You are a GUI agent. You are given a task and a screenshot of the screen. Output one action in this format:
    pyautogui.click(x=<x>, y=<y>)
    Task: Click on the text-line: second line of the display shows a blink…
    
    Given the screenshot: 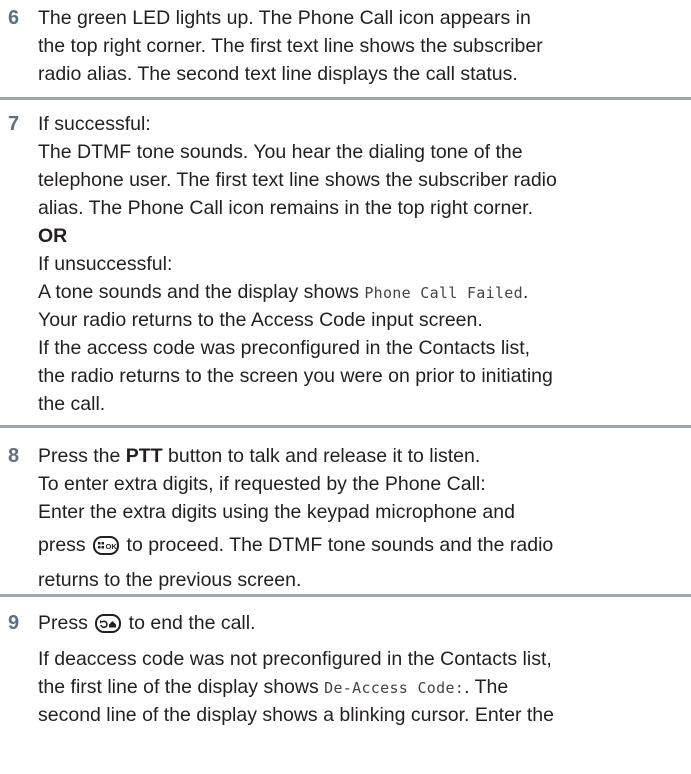 What is the action you would take?
    pyautogui.click(x=296, y=715)
    